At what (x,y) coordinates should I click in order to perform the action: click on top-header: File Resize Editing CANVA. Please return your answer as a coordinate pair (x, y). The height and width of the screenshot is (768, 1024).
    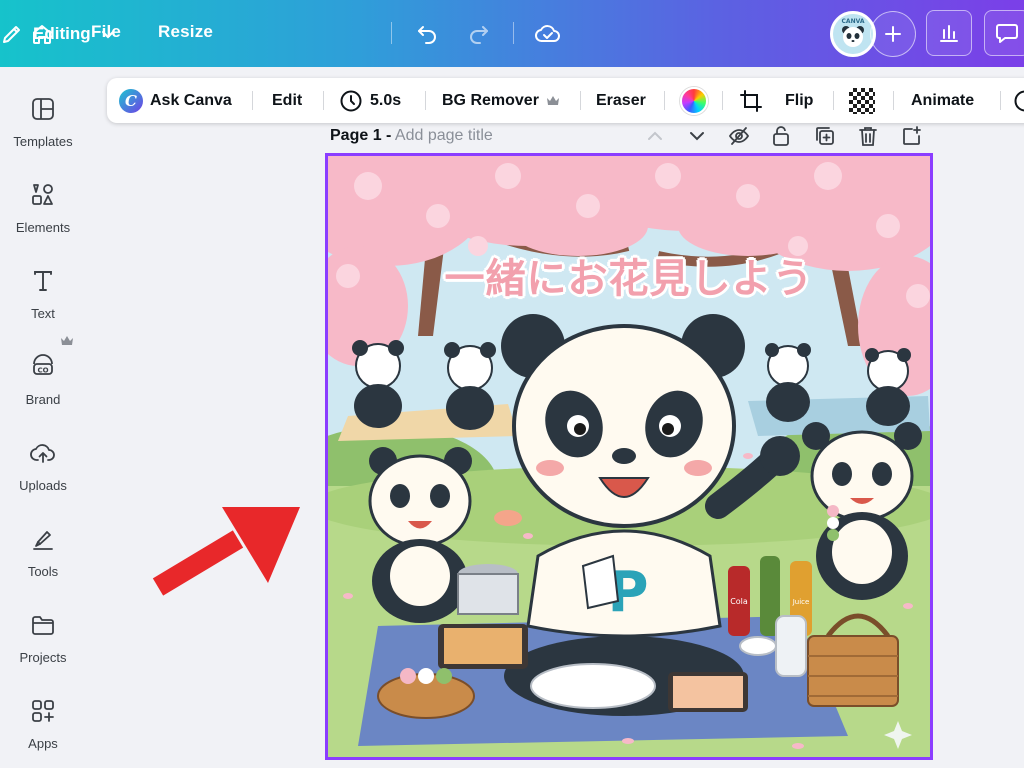
    Looking at the image, I should click on (512, 33).